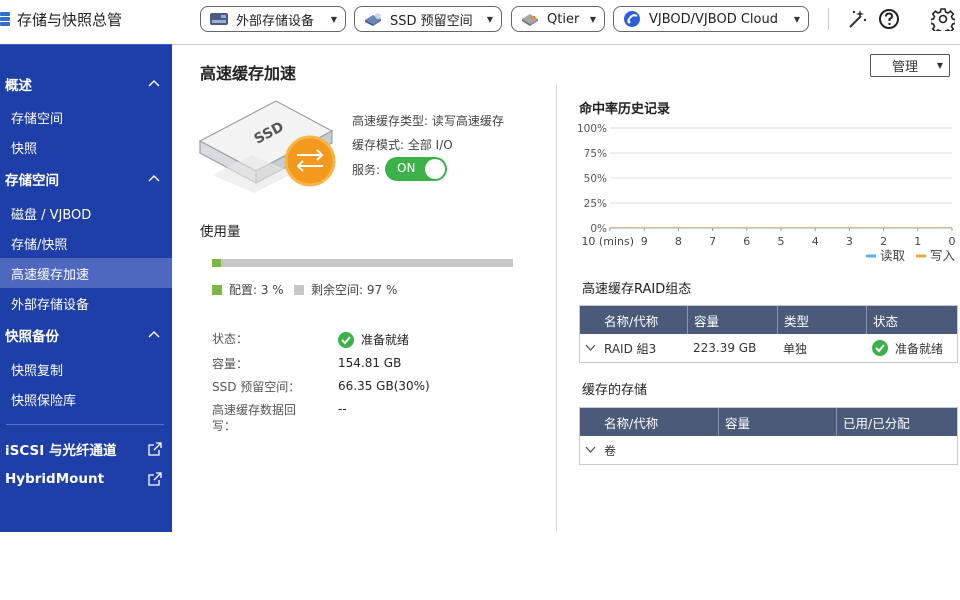 The image size is (960, 600). Describe the element at coordinates (712, 241) in the screenshot. I see `x-tick-label: 7` at that location.